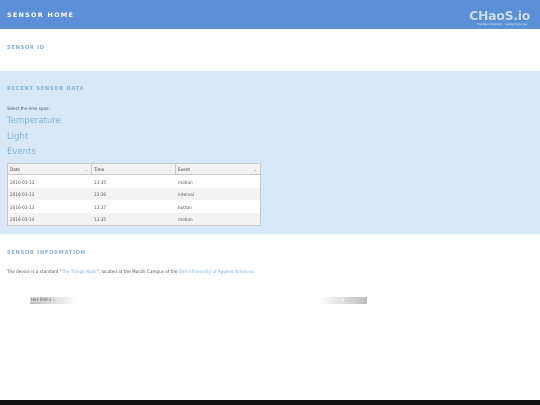 This screenshot has width=540, height=405. I want to click on column-header-date: Date ⌄, so click(50, 169).